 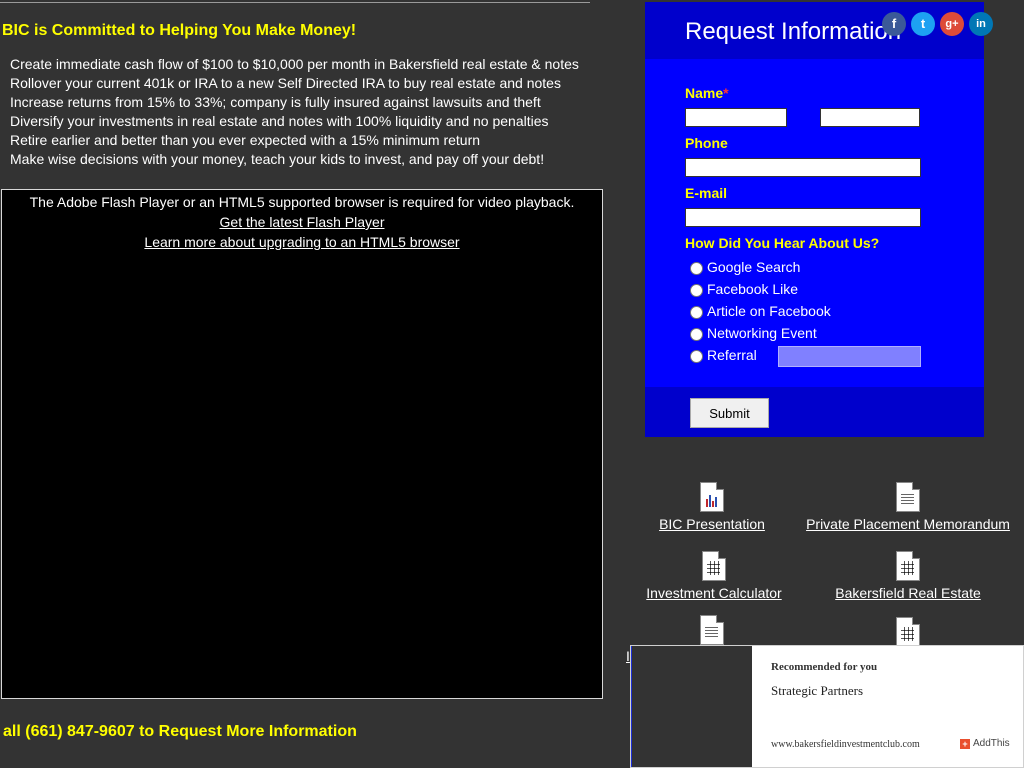 What do you see at coordinates (714, 593) in the screenshot?
I see `doc-link: Investment Calculator` at bounding box center [714, 593].